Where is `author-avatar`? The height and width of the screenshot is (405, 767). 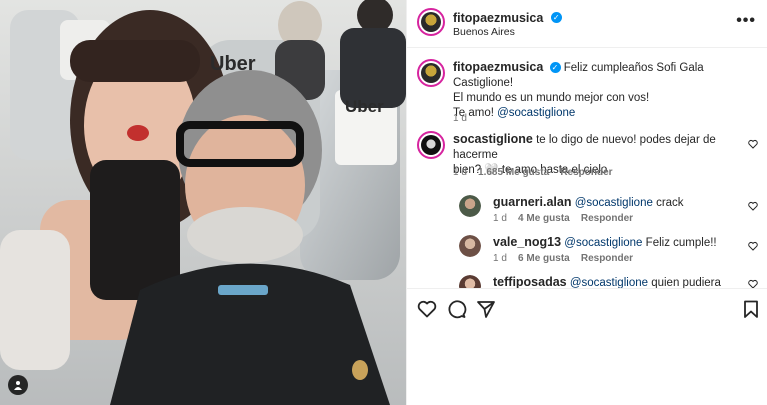
author-avatar is located at coordinates (431, 22).